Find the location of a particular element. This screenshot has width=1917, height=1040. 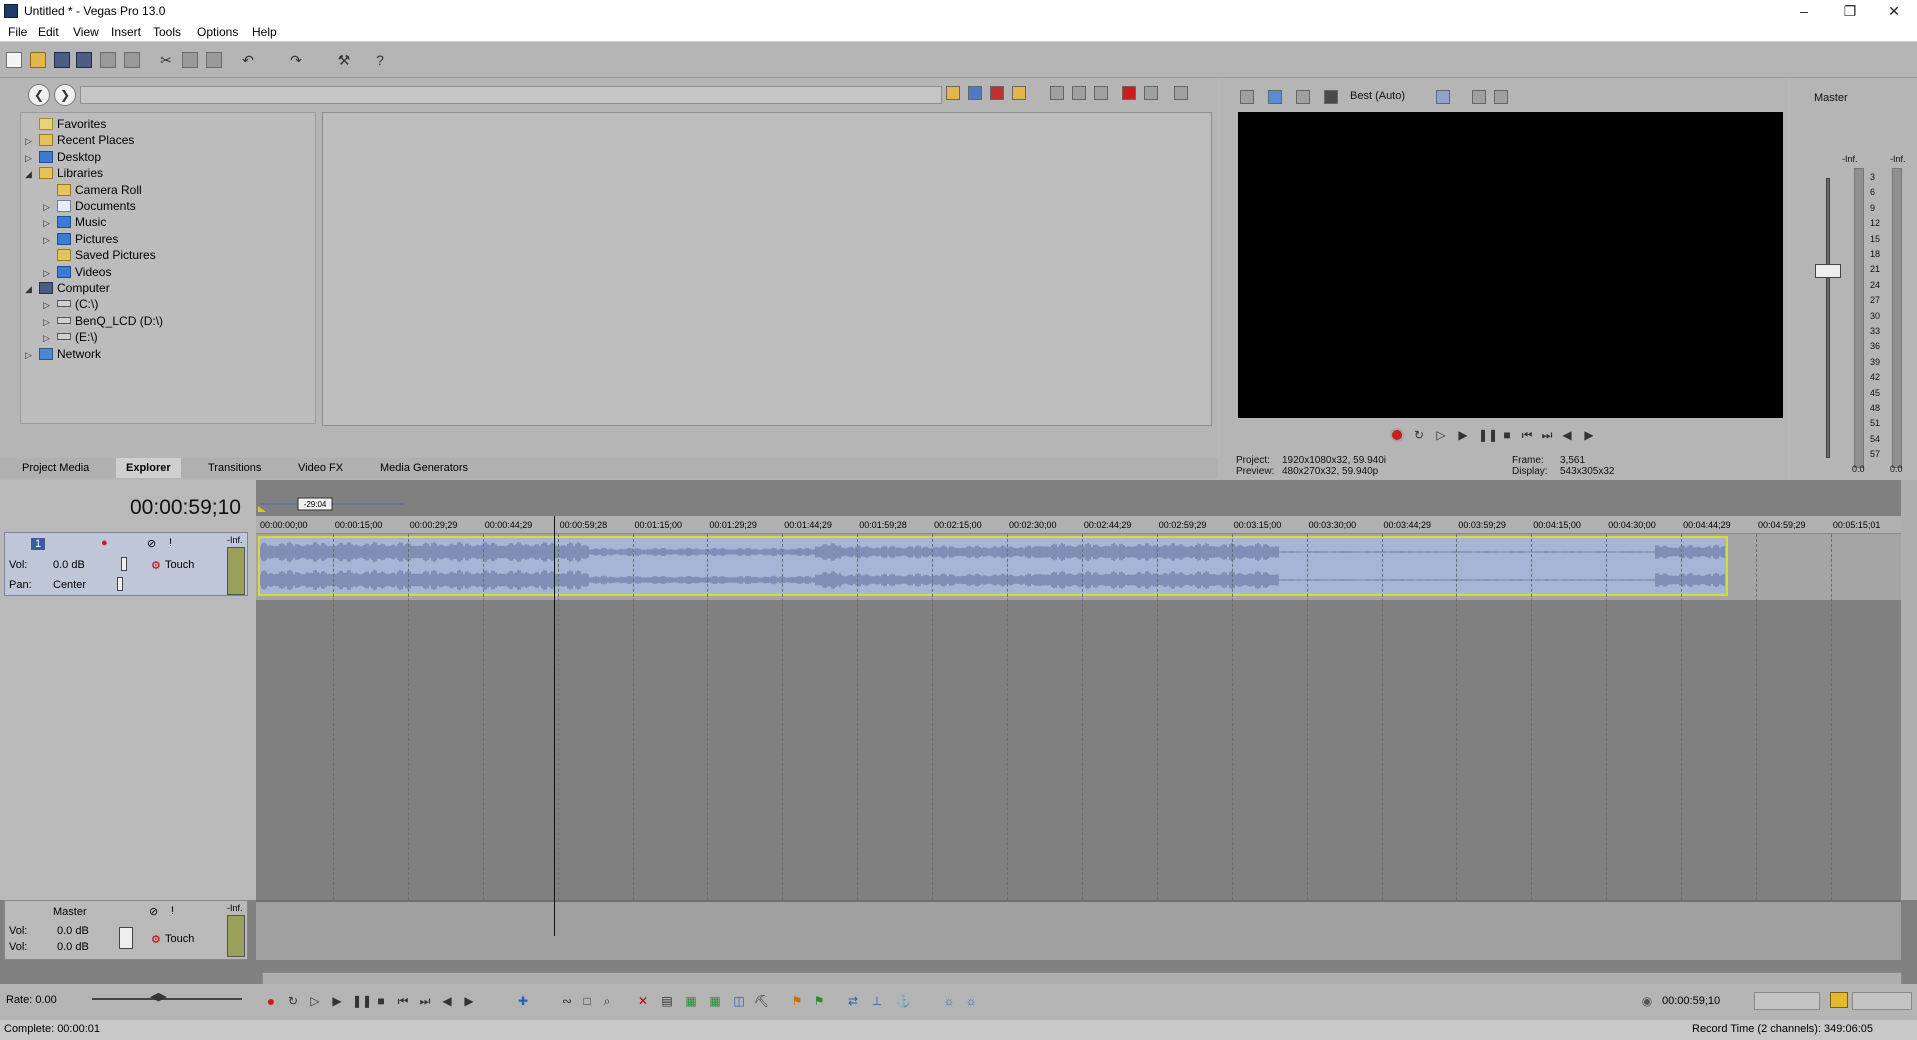

tree-item: ▷ Desktop is located at coordinates (63, 157).